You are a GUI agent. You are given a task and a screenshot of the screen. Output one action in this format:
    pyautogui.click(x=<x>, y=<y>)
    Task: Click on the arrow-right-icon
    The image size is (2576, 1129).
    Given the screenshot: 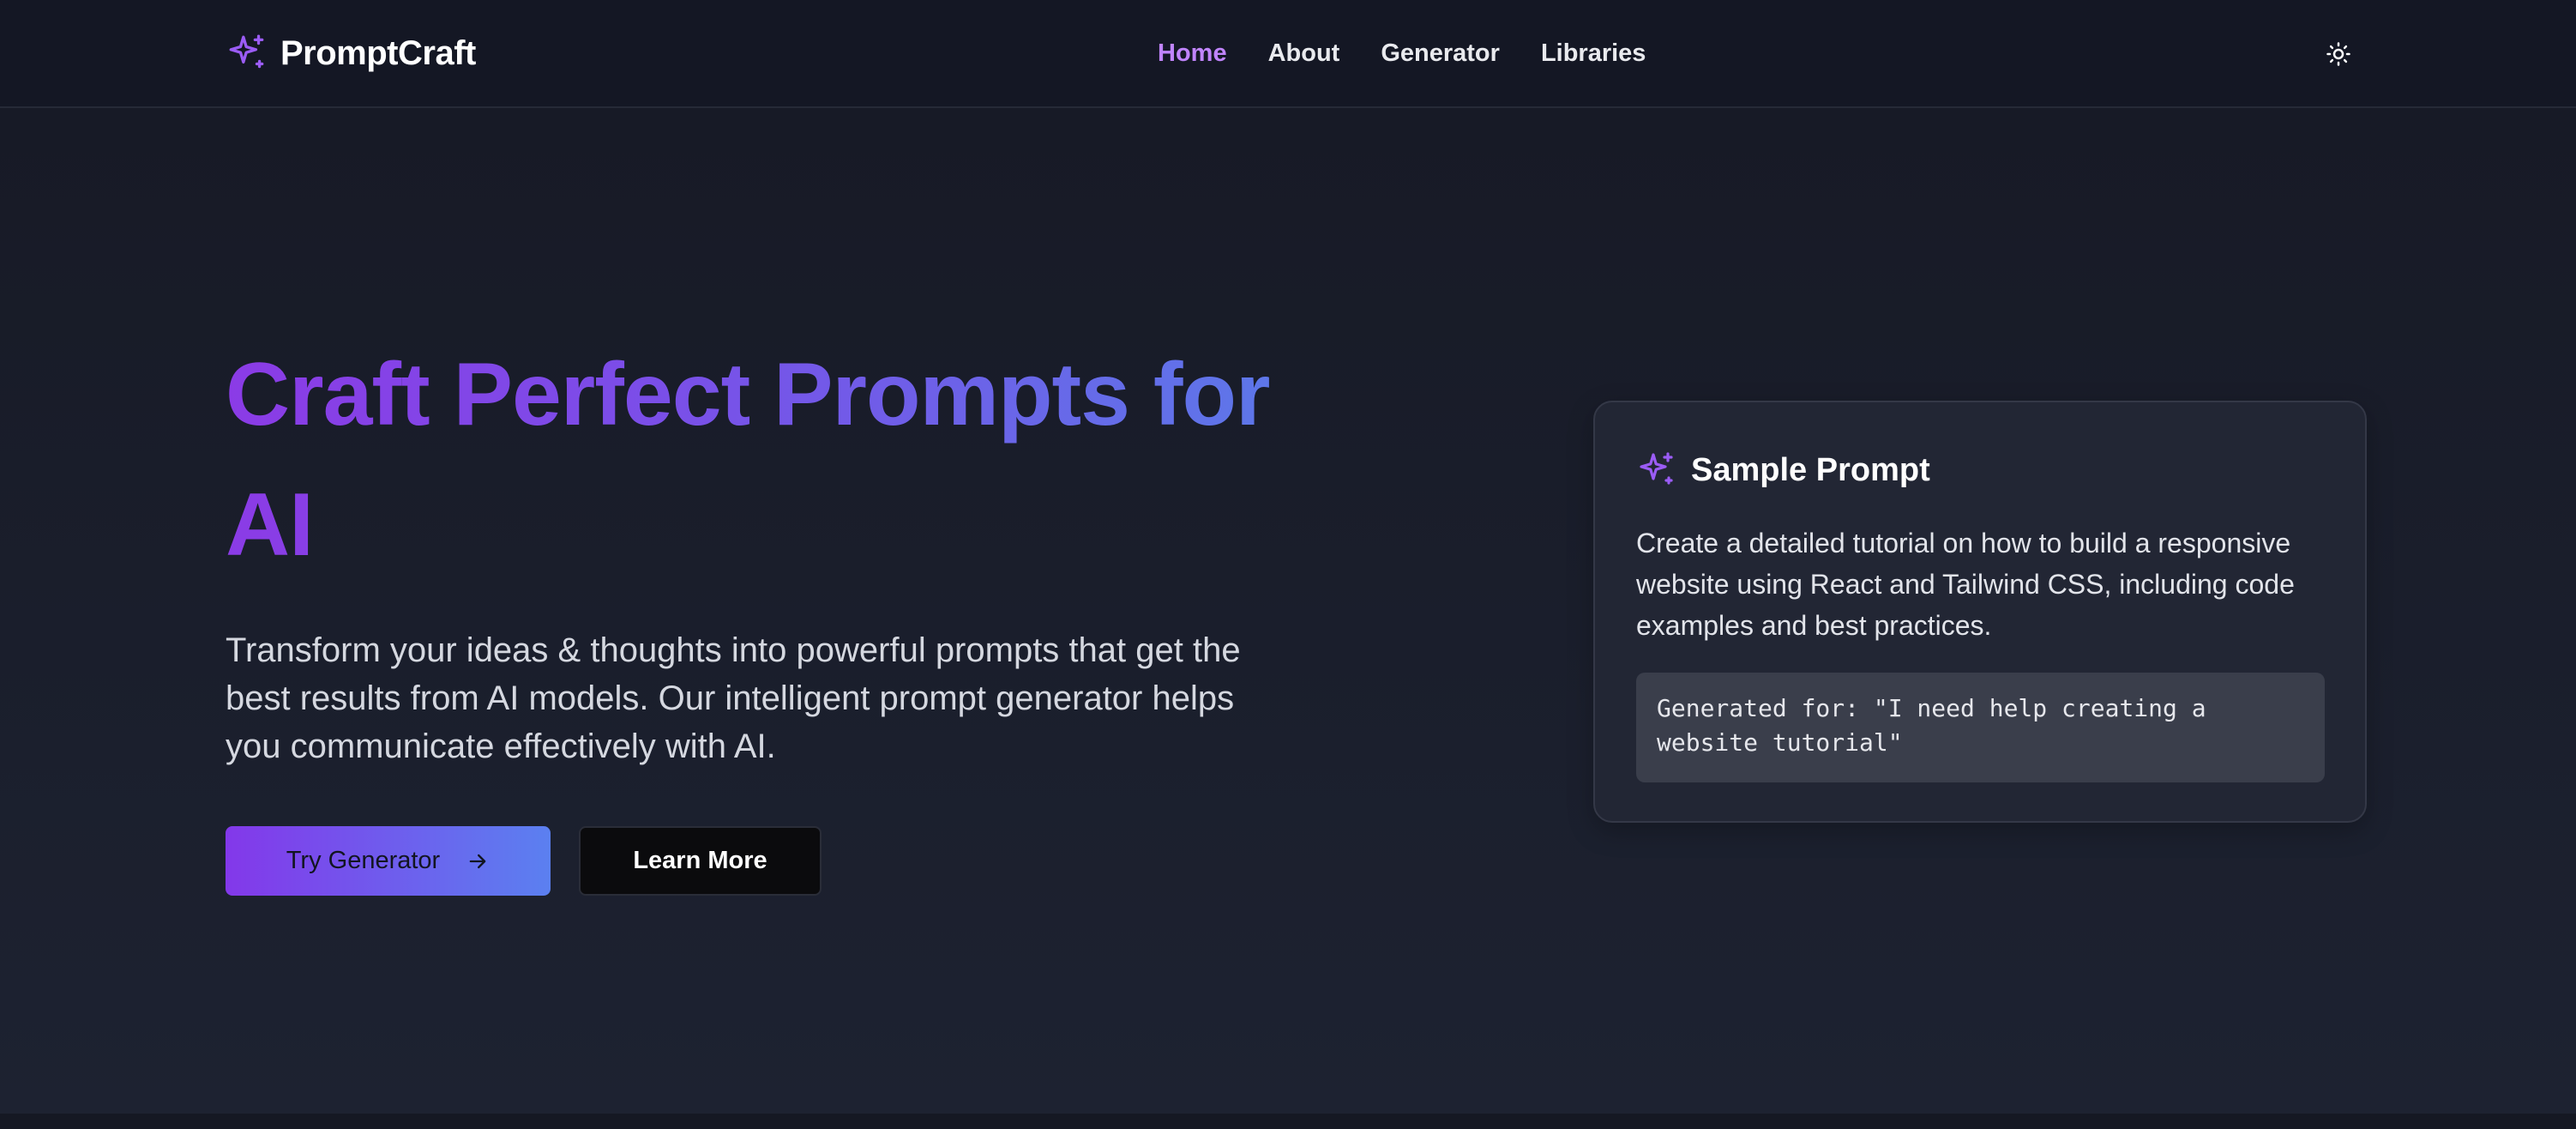 What is the action you would take?
    pyautogui.click(x=465, y=861)
    